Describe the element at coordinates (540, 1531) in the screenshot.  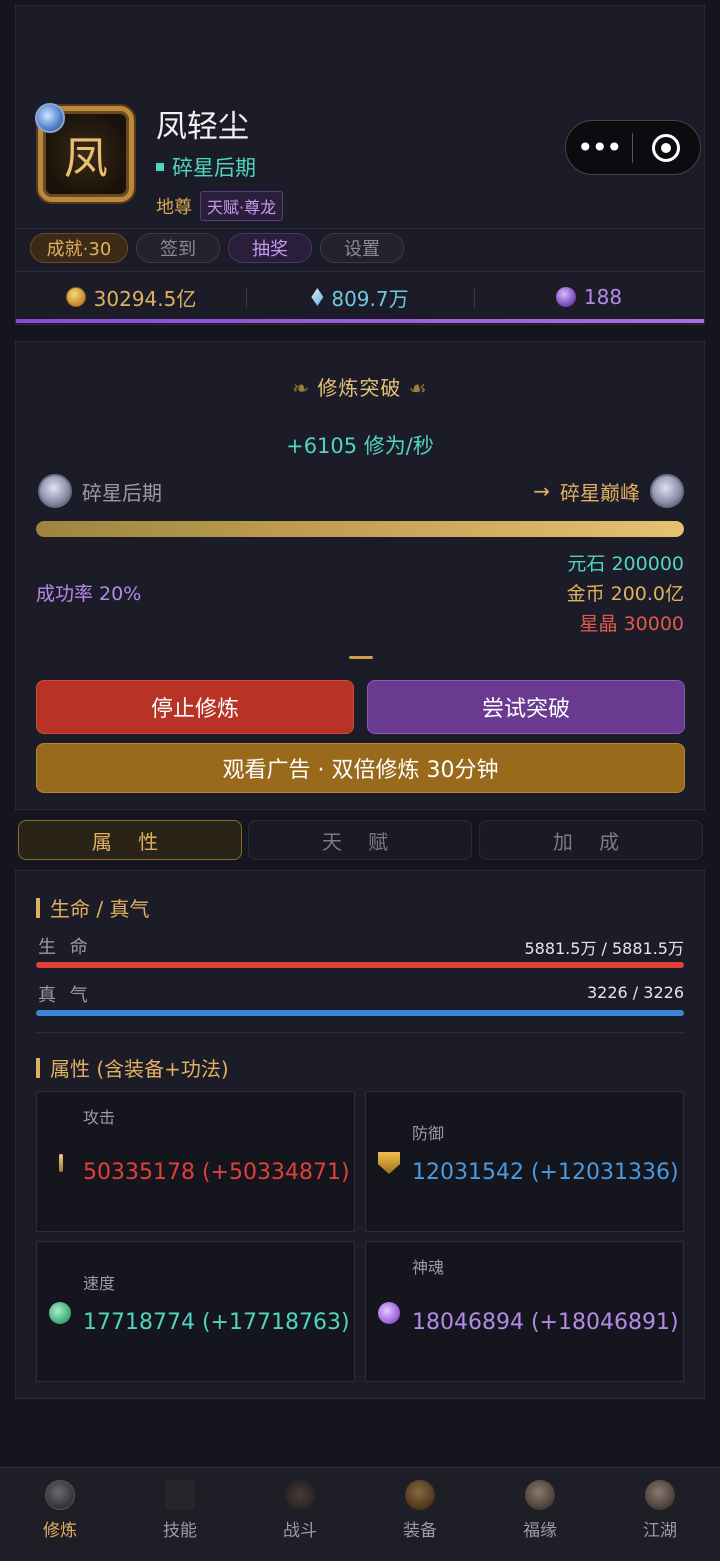
I see `nav-label: 福缘` at that location.